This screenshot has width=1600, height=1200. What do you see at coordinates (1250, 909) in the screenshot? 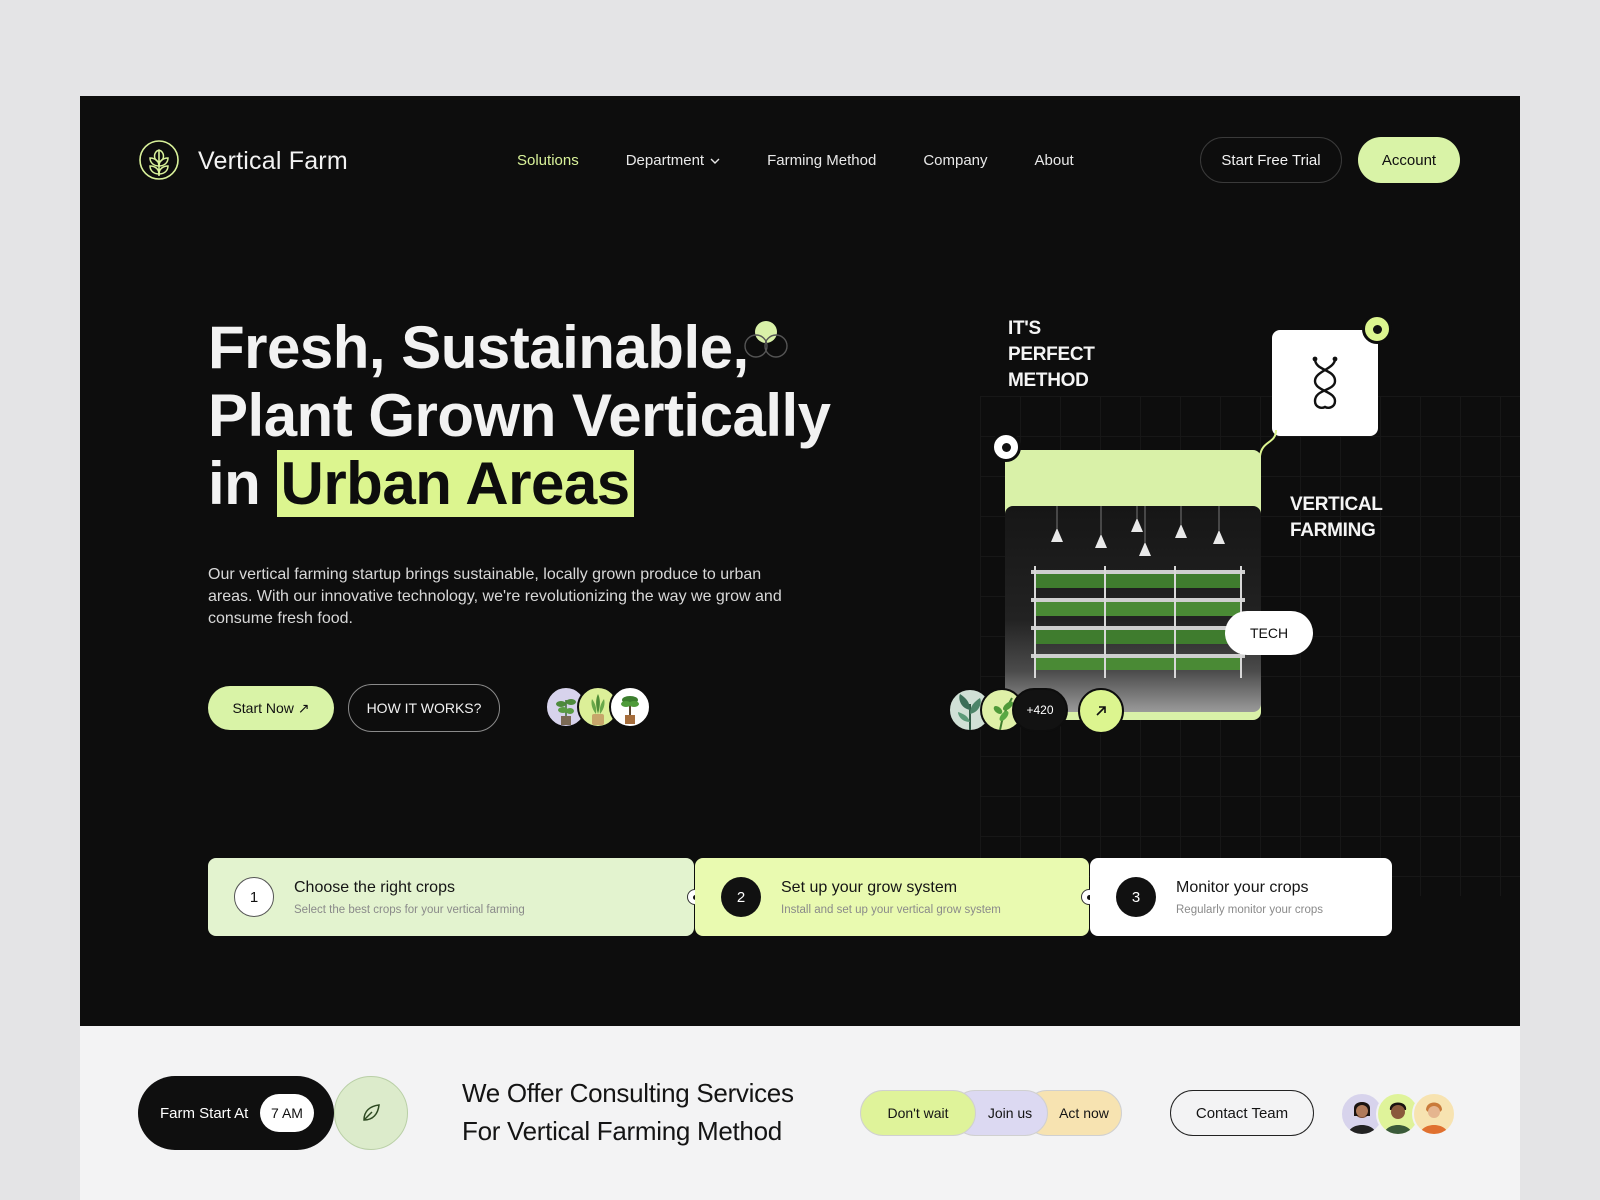
I see `step-subtitle: Regularly monitor your crops` at bounding box center [1250, 909].